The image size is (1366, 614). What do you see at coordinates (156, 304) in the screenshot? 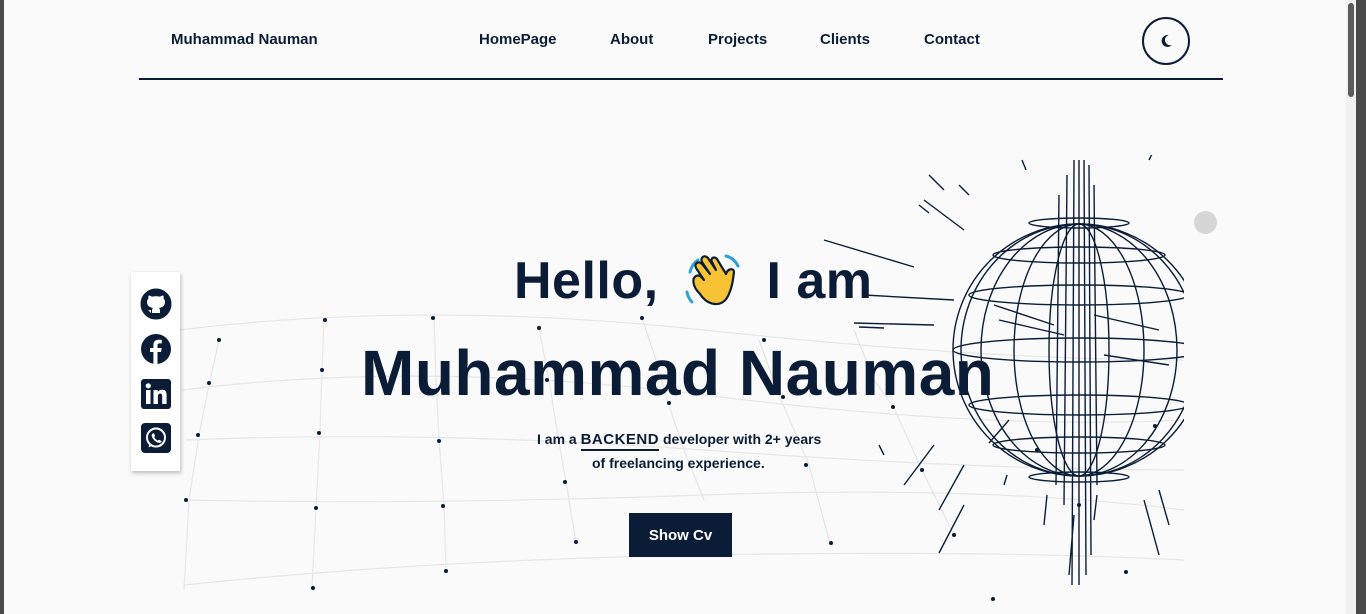
I see `github-icon` at bounding box center [156, 304].